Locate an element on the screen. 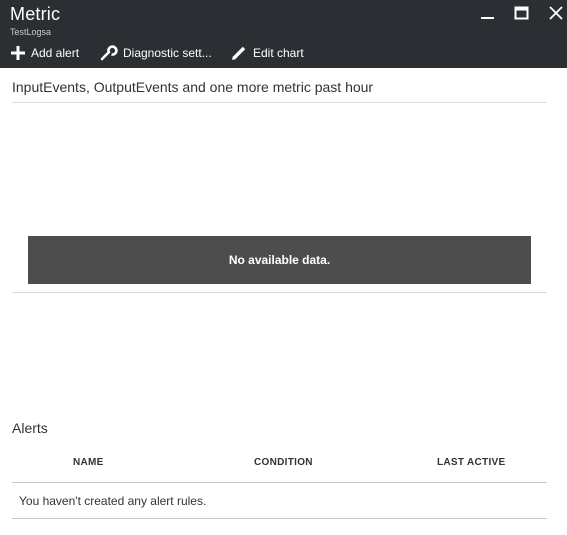  blade-subtitle: TestLogsa is located at coordinates (31, 32).